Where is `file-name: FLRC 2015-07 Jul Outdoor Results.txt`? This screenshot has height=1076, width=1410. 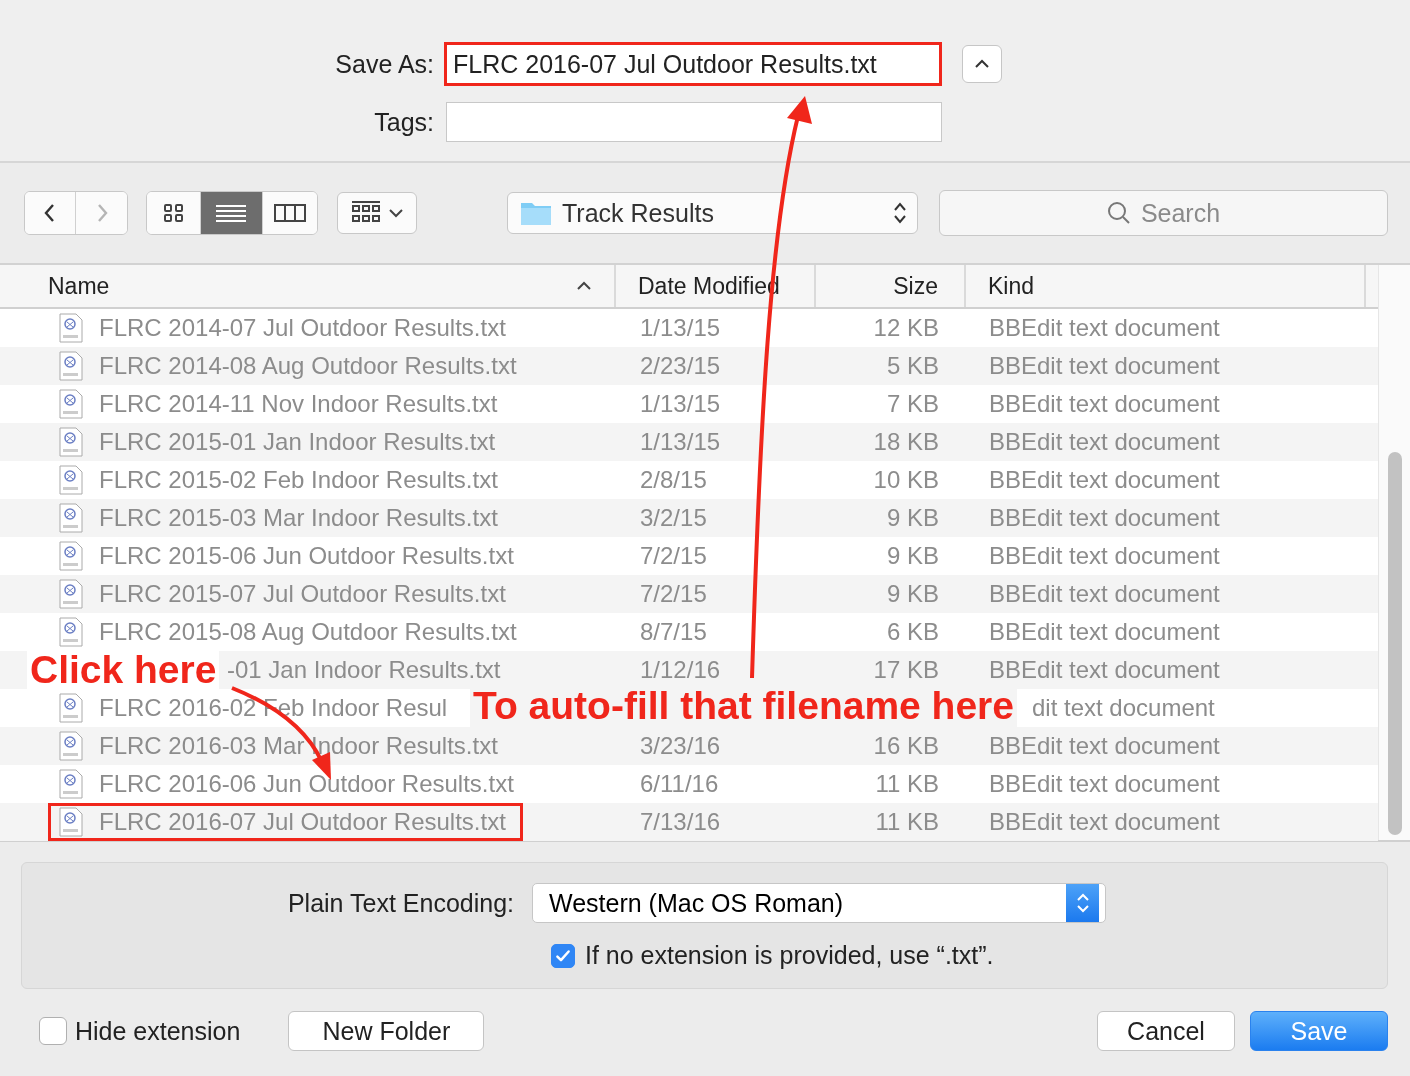
file-name: FLRC 2015-07 Jul Outdoor Results.txt is located at coordinates (302, 594).